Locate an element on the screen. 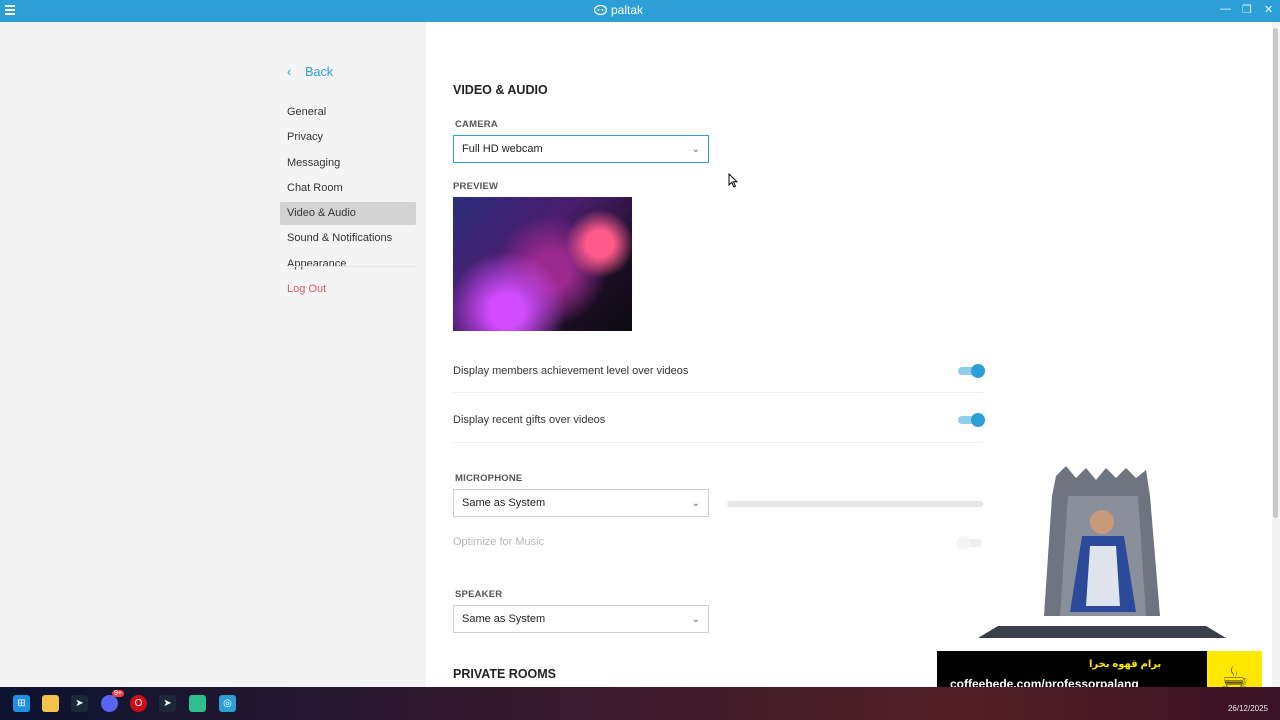 Image resolution: width=1280 pixels, height=720 pixels. file-explorer-icon is located at coordinates (50, 703).